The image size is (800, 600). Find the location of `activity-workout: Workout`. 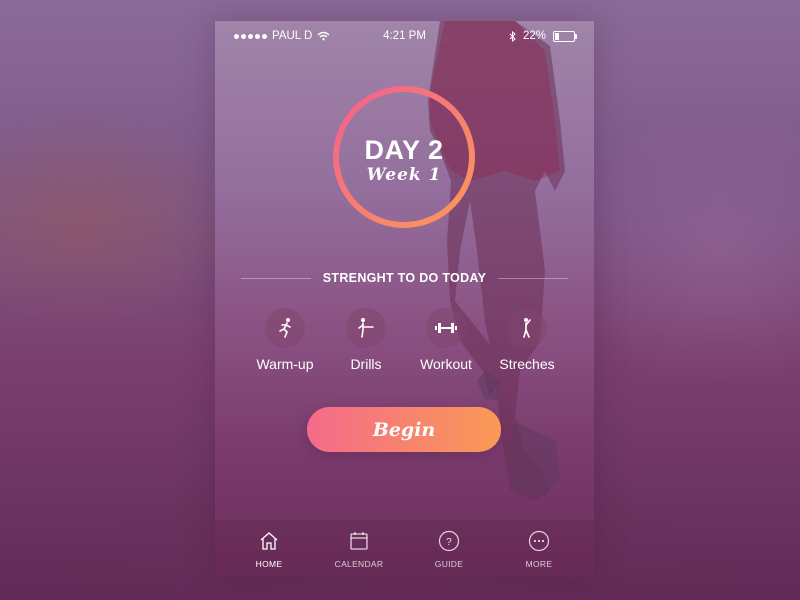

activity-workout: Workout is located at coordinates (446, 340).